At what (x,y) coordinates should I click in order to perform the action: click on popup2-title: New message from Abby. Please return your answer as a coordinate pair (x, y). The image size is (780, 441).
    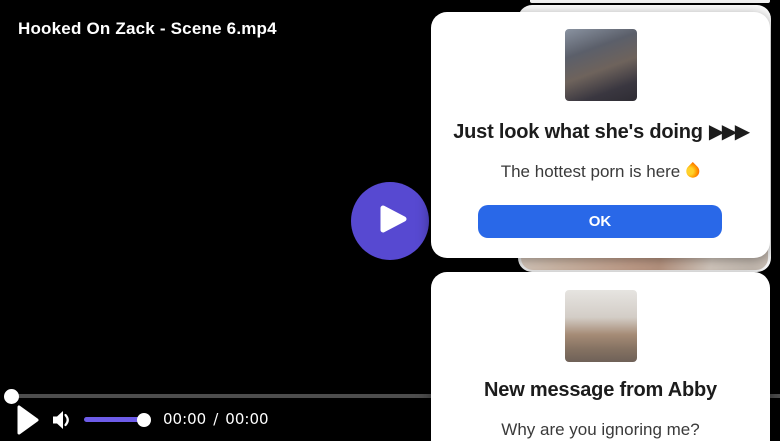
    Looking at the image, I should click on (600, 390).